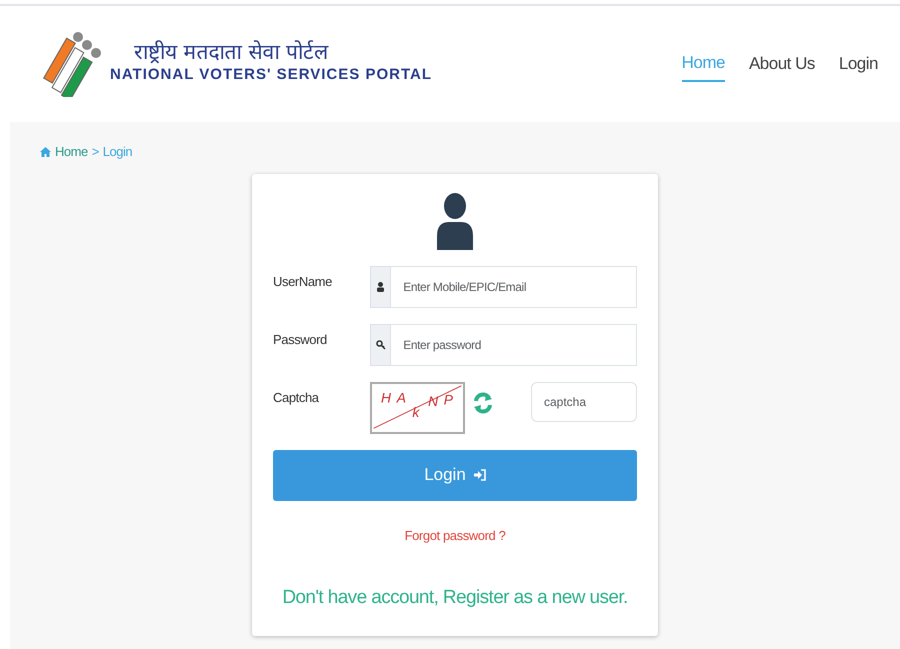  I want to click on password-field: Enter password, so click(513, 345).